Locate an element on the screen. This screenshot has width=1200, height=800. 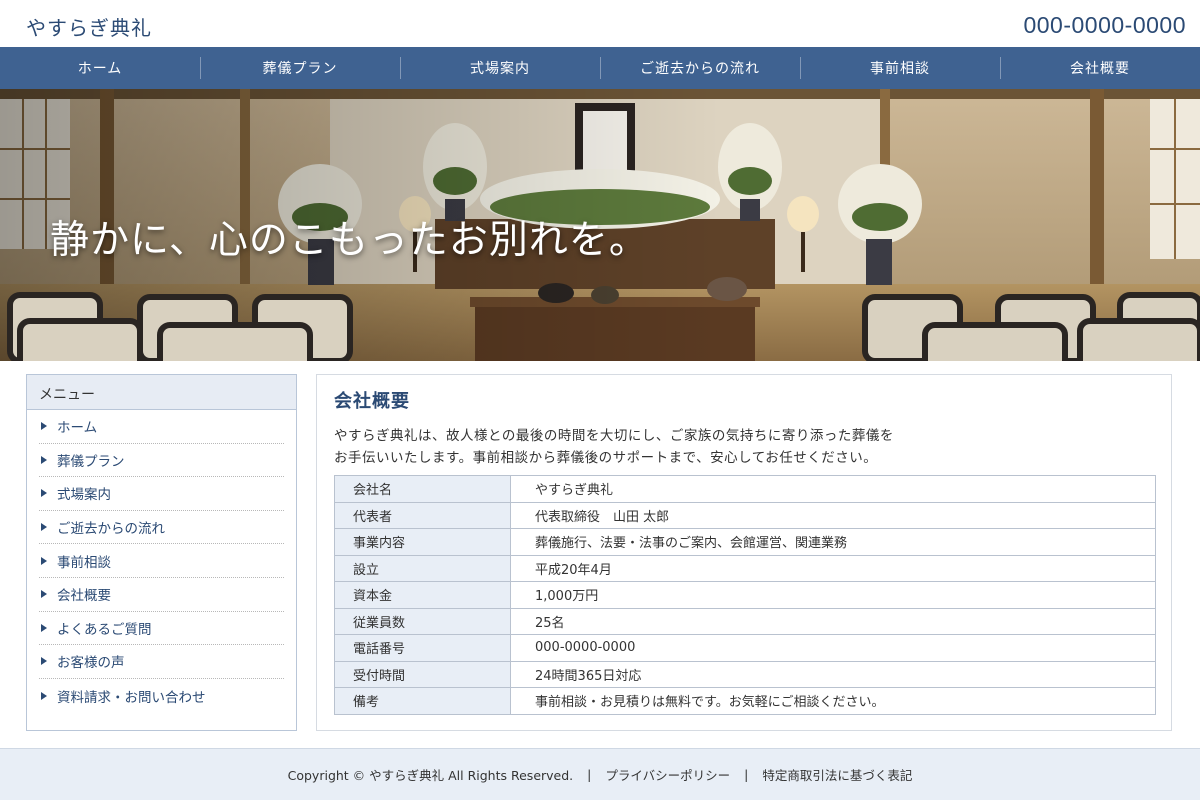
sidebar-item-contact: 資料請求・お問い合わせ is located at coordinates (161, 696).